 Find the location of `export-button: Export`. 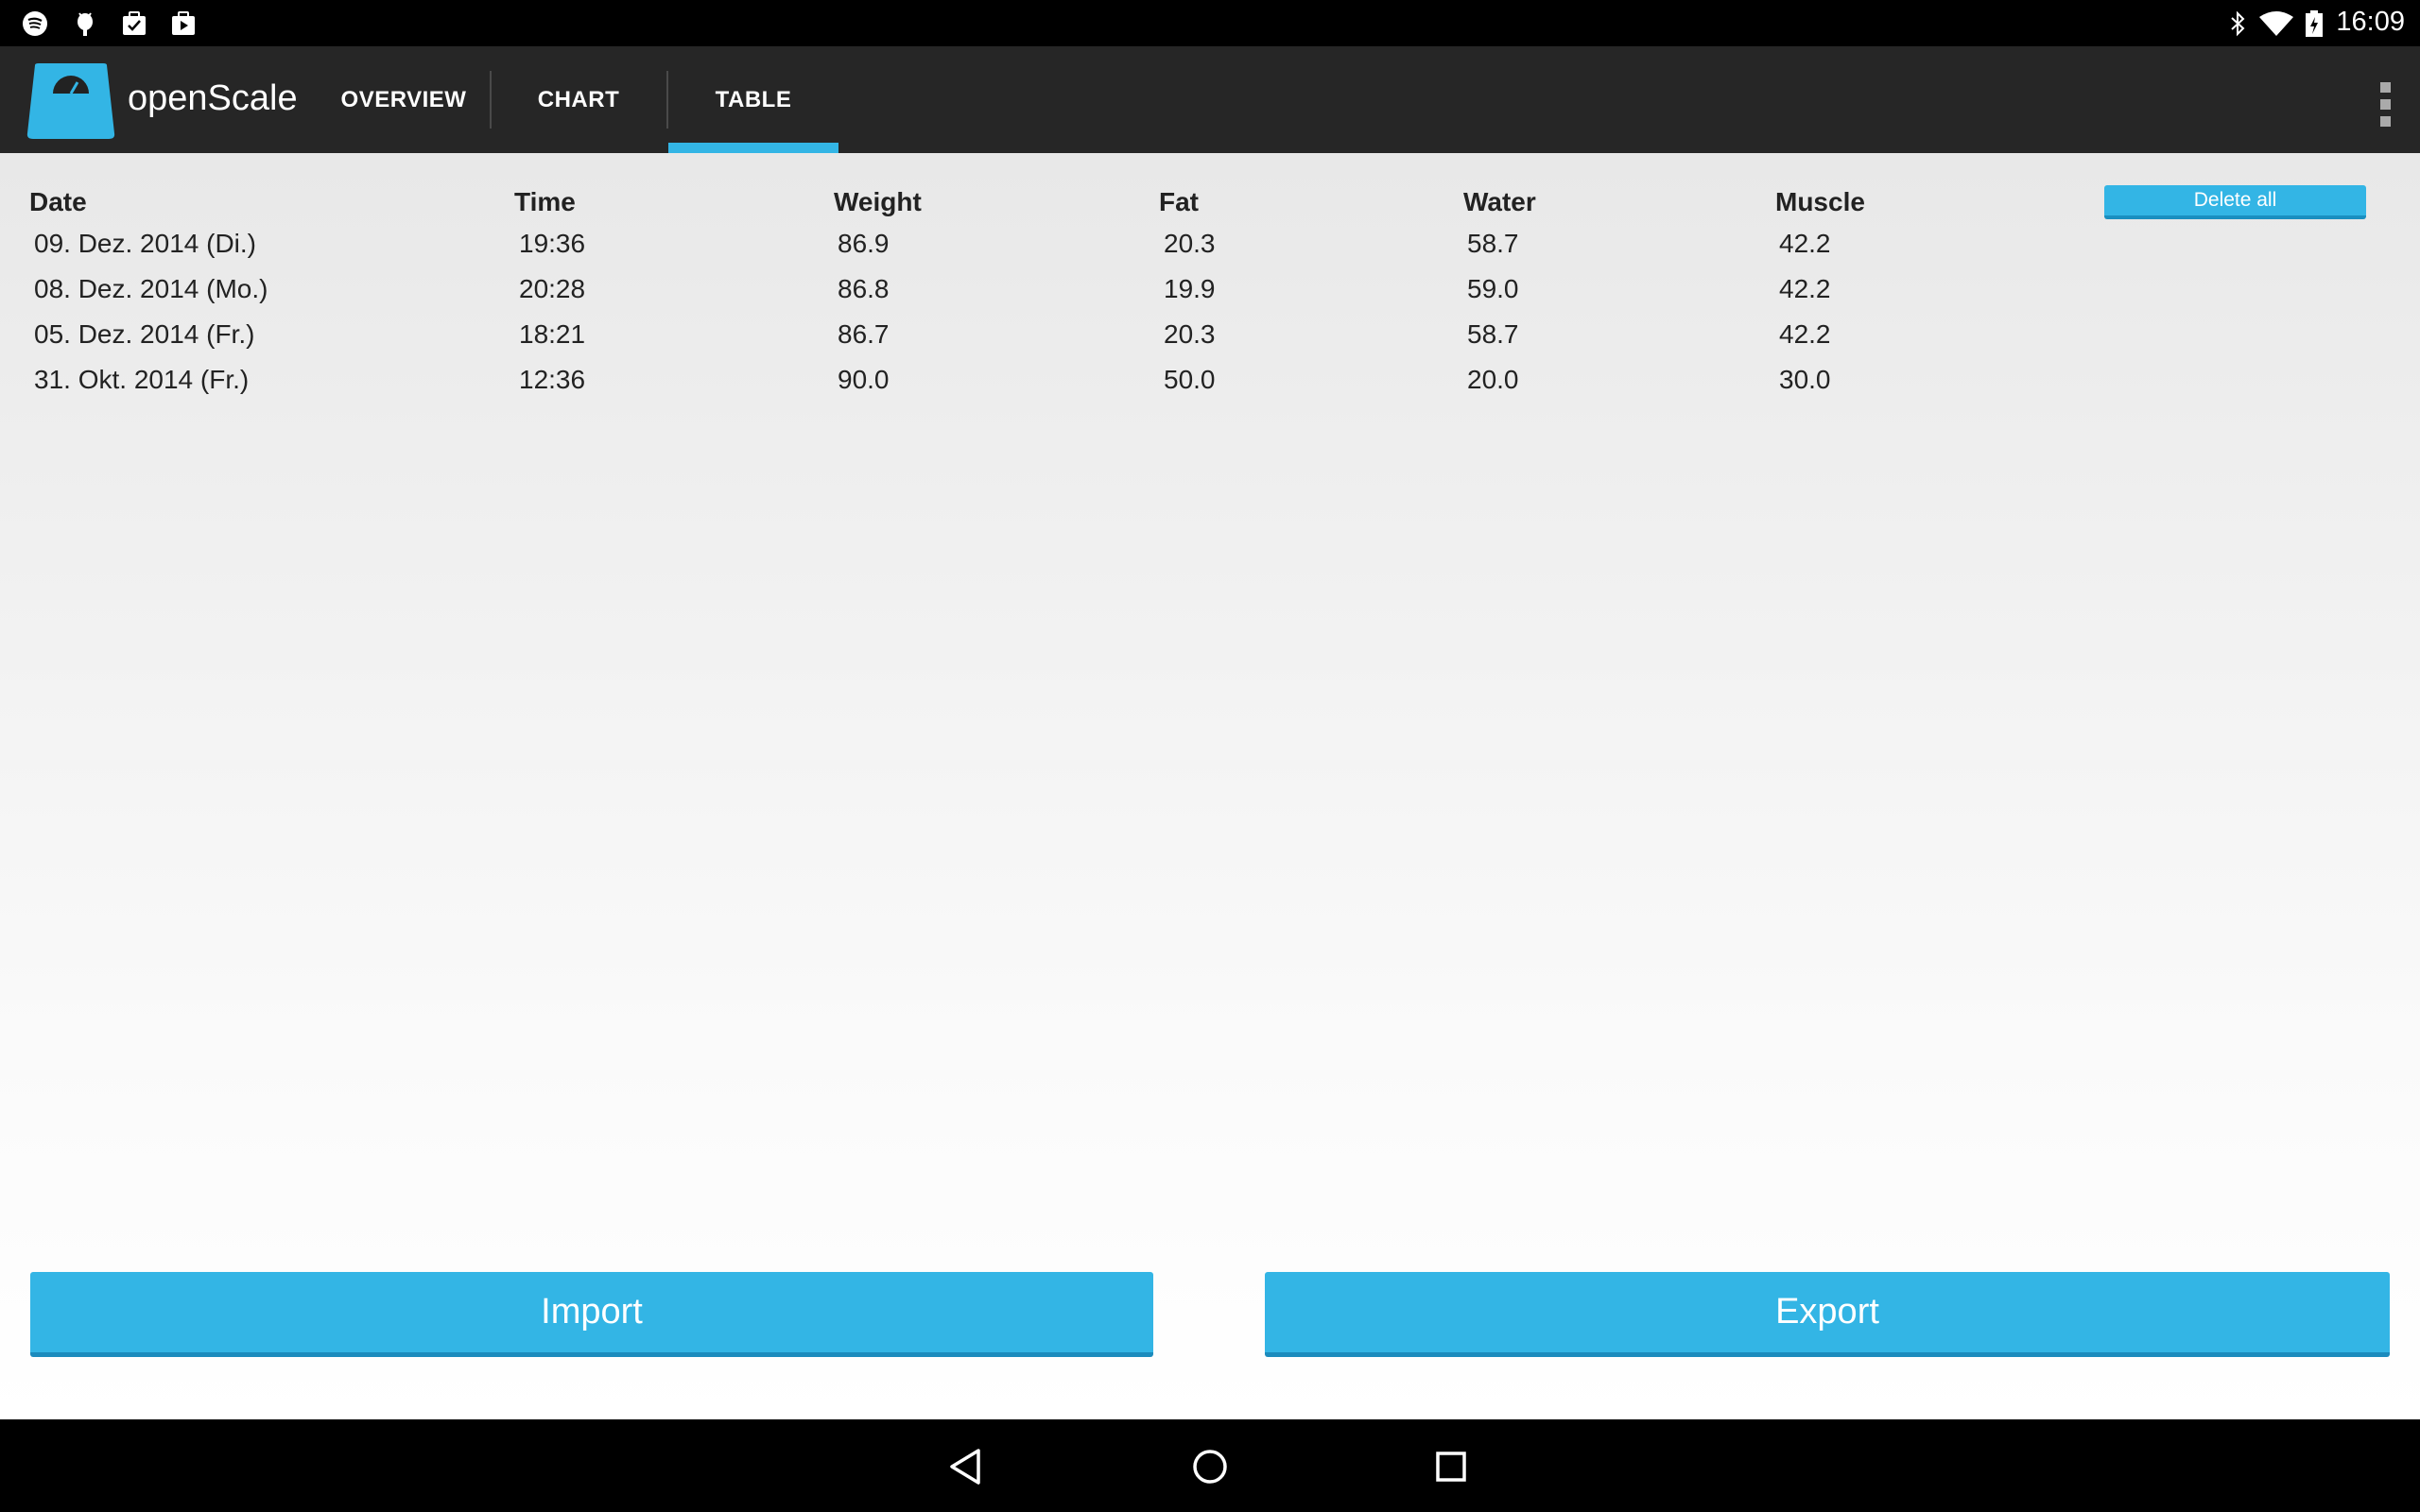

export-button: Export is located at coordinates (1827, 1314).